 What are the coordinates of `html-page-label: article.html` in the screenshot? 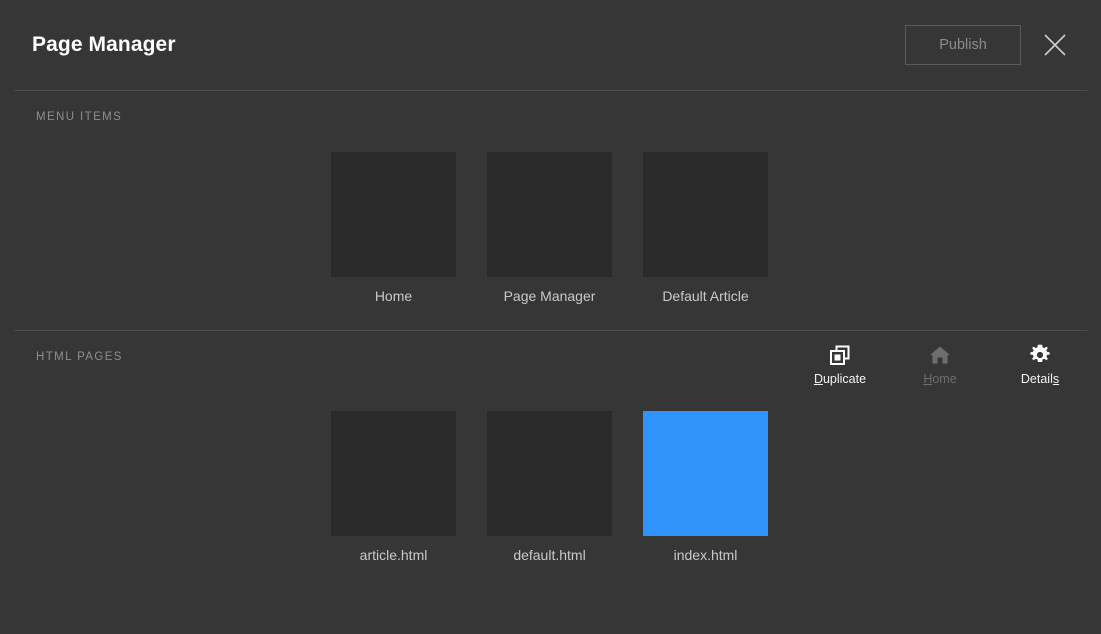 It's located at (393, 555).